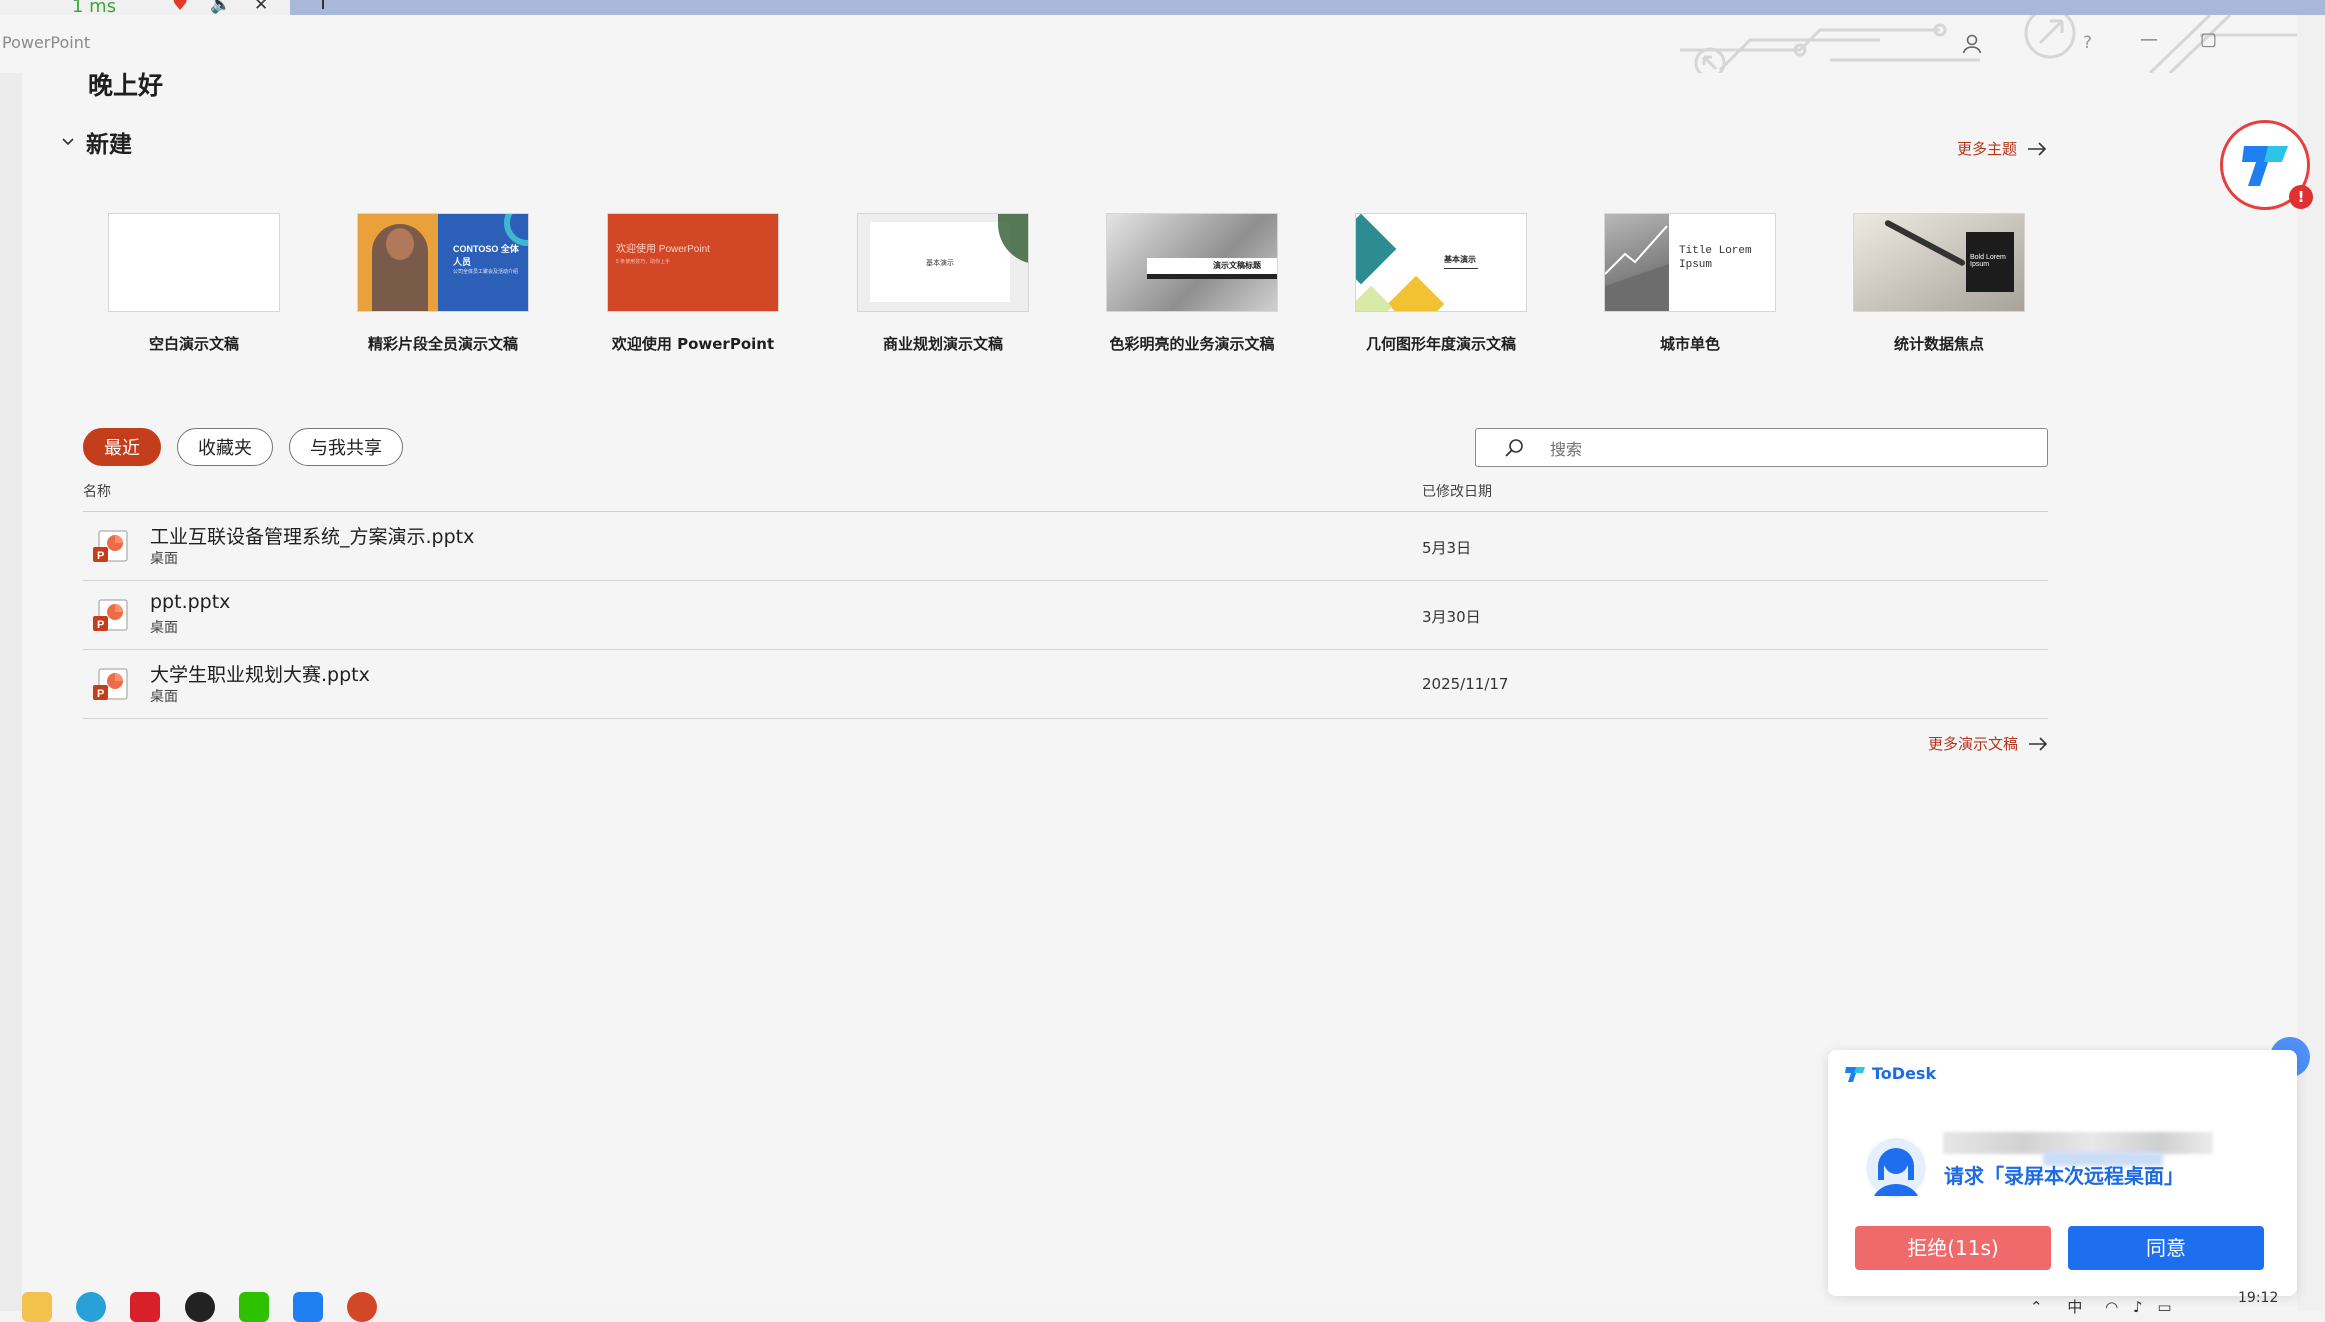 The width and height of the screenshot is (2325, 1322). I want to click on side-margin, so click(11, 692).